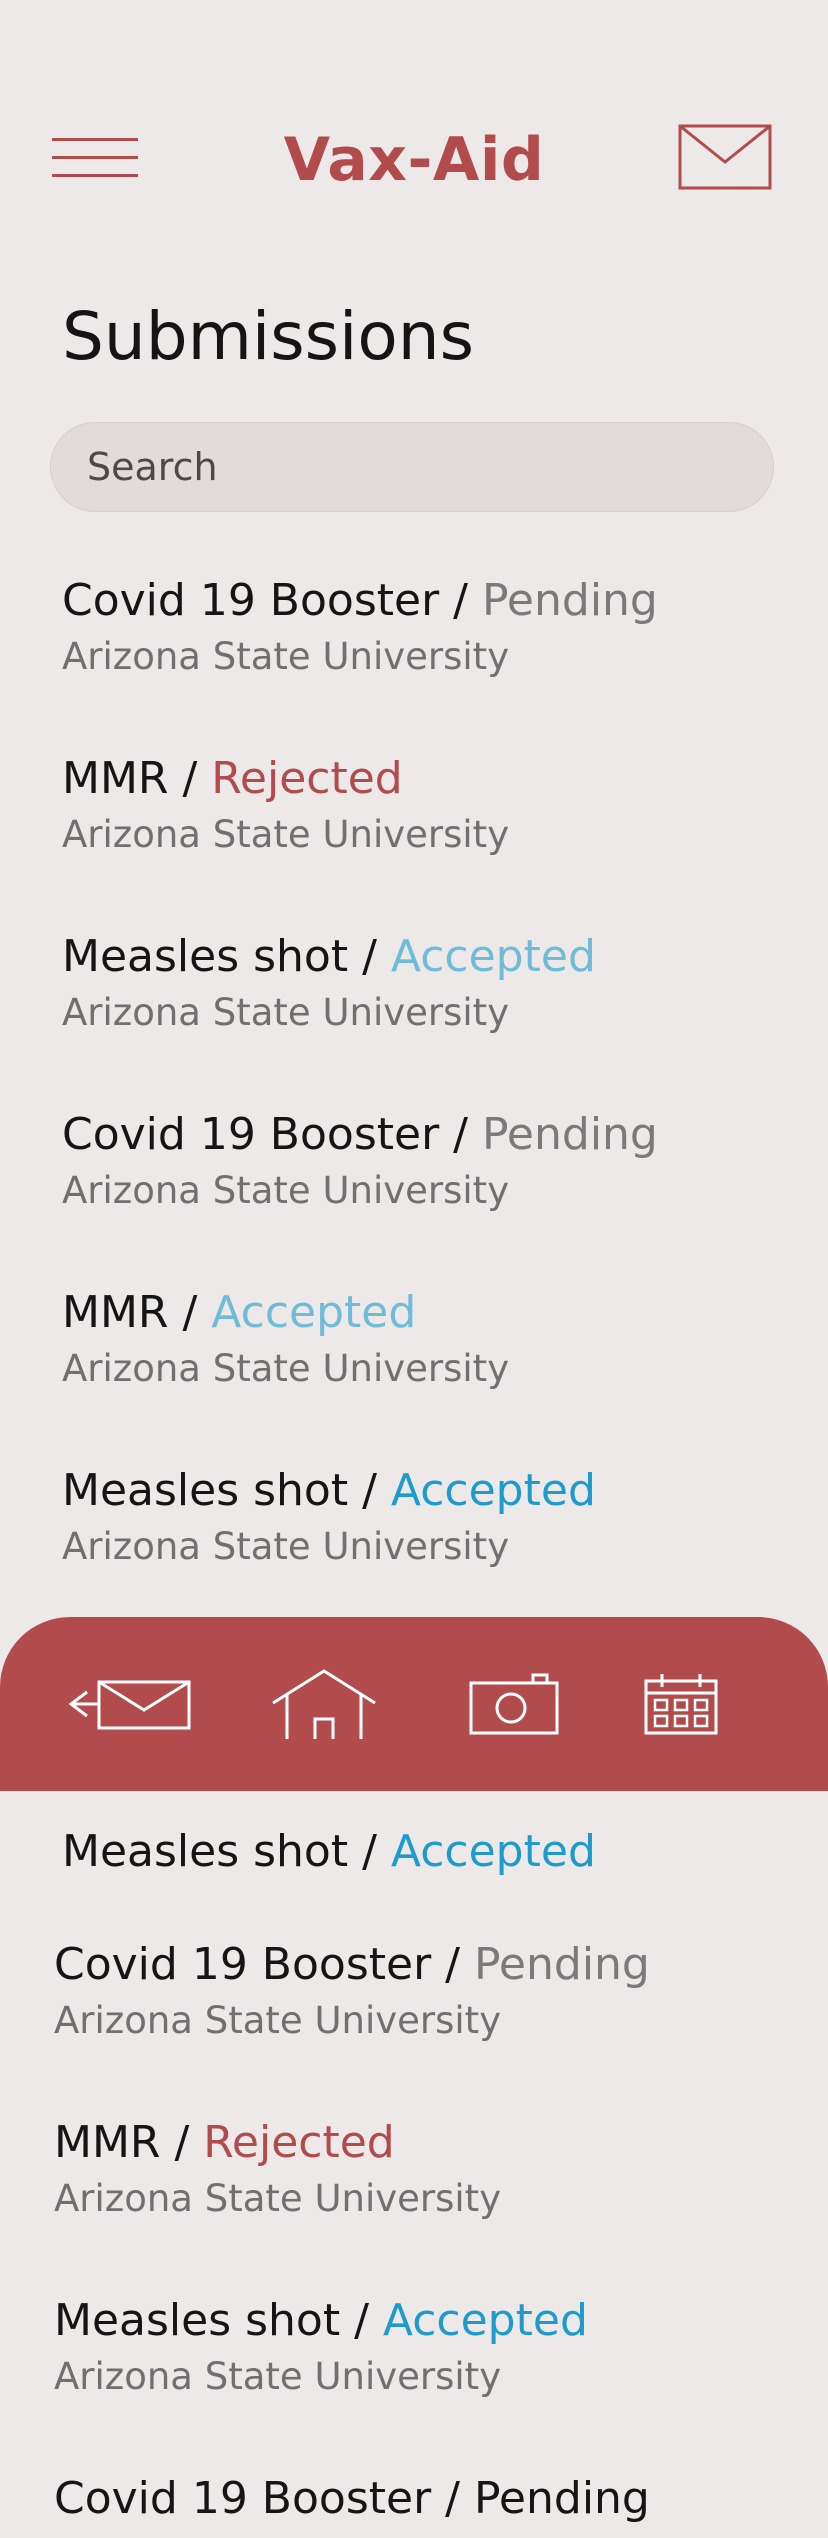 This screenshot has width=828, height=2538. Describe the element at coordinates (130, 1704) in the screenshot. I see `mail-back-icon` at that location.